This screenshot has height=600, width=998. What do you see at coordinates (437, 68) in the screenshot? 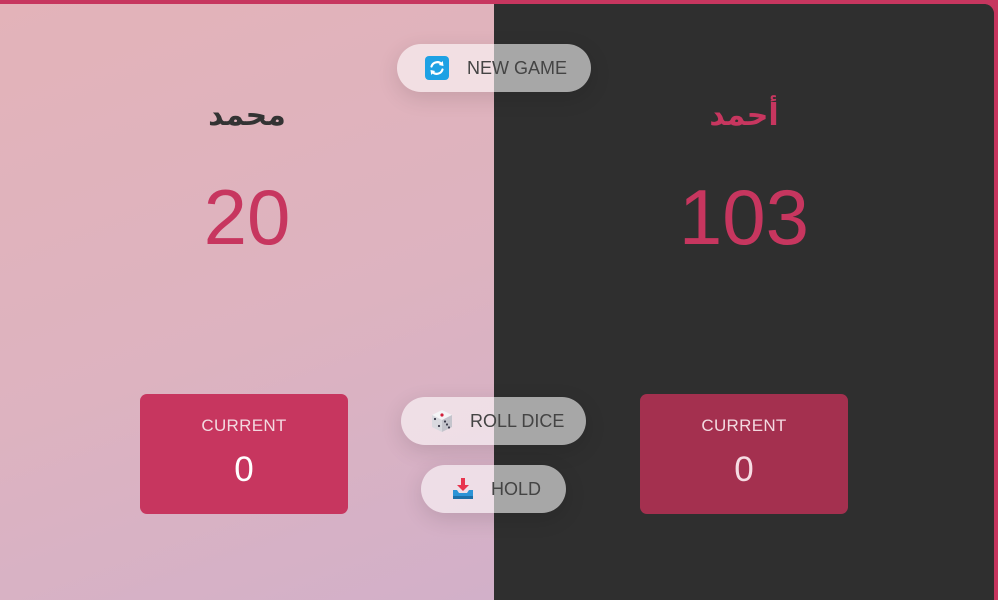
I see `refresh-icon` at bounding box center [437, 68].